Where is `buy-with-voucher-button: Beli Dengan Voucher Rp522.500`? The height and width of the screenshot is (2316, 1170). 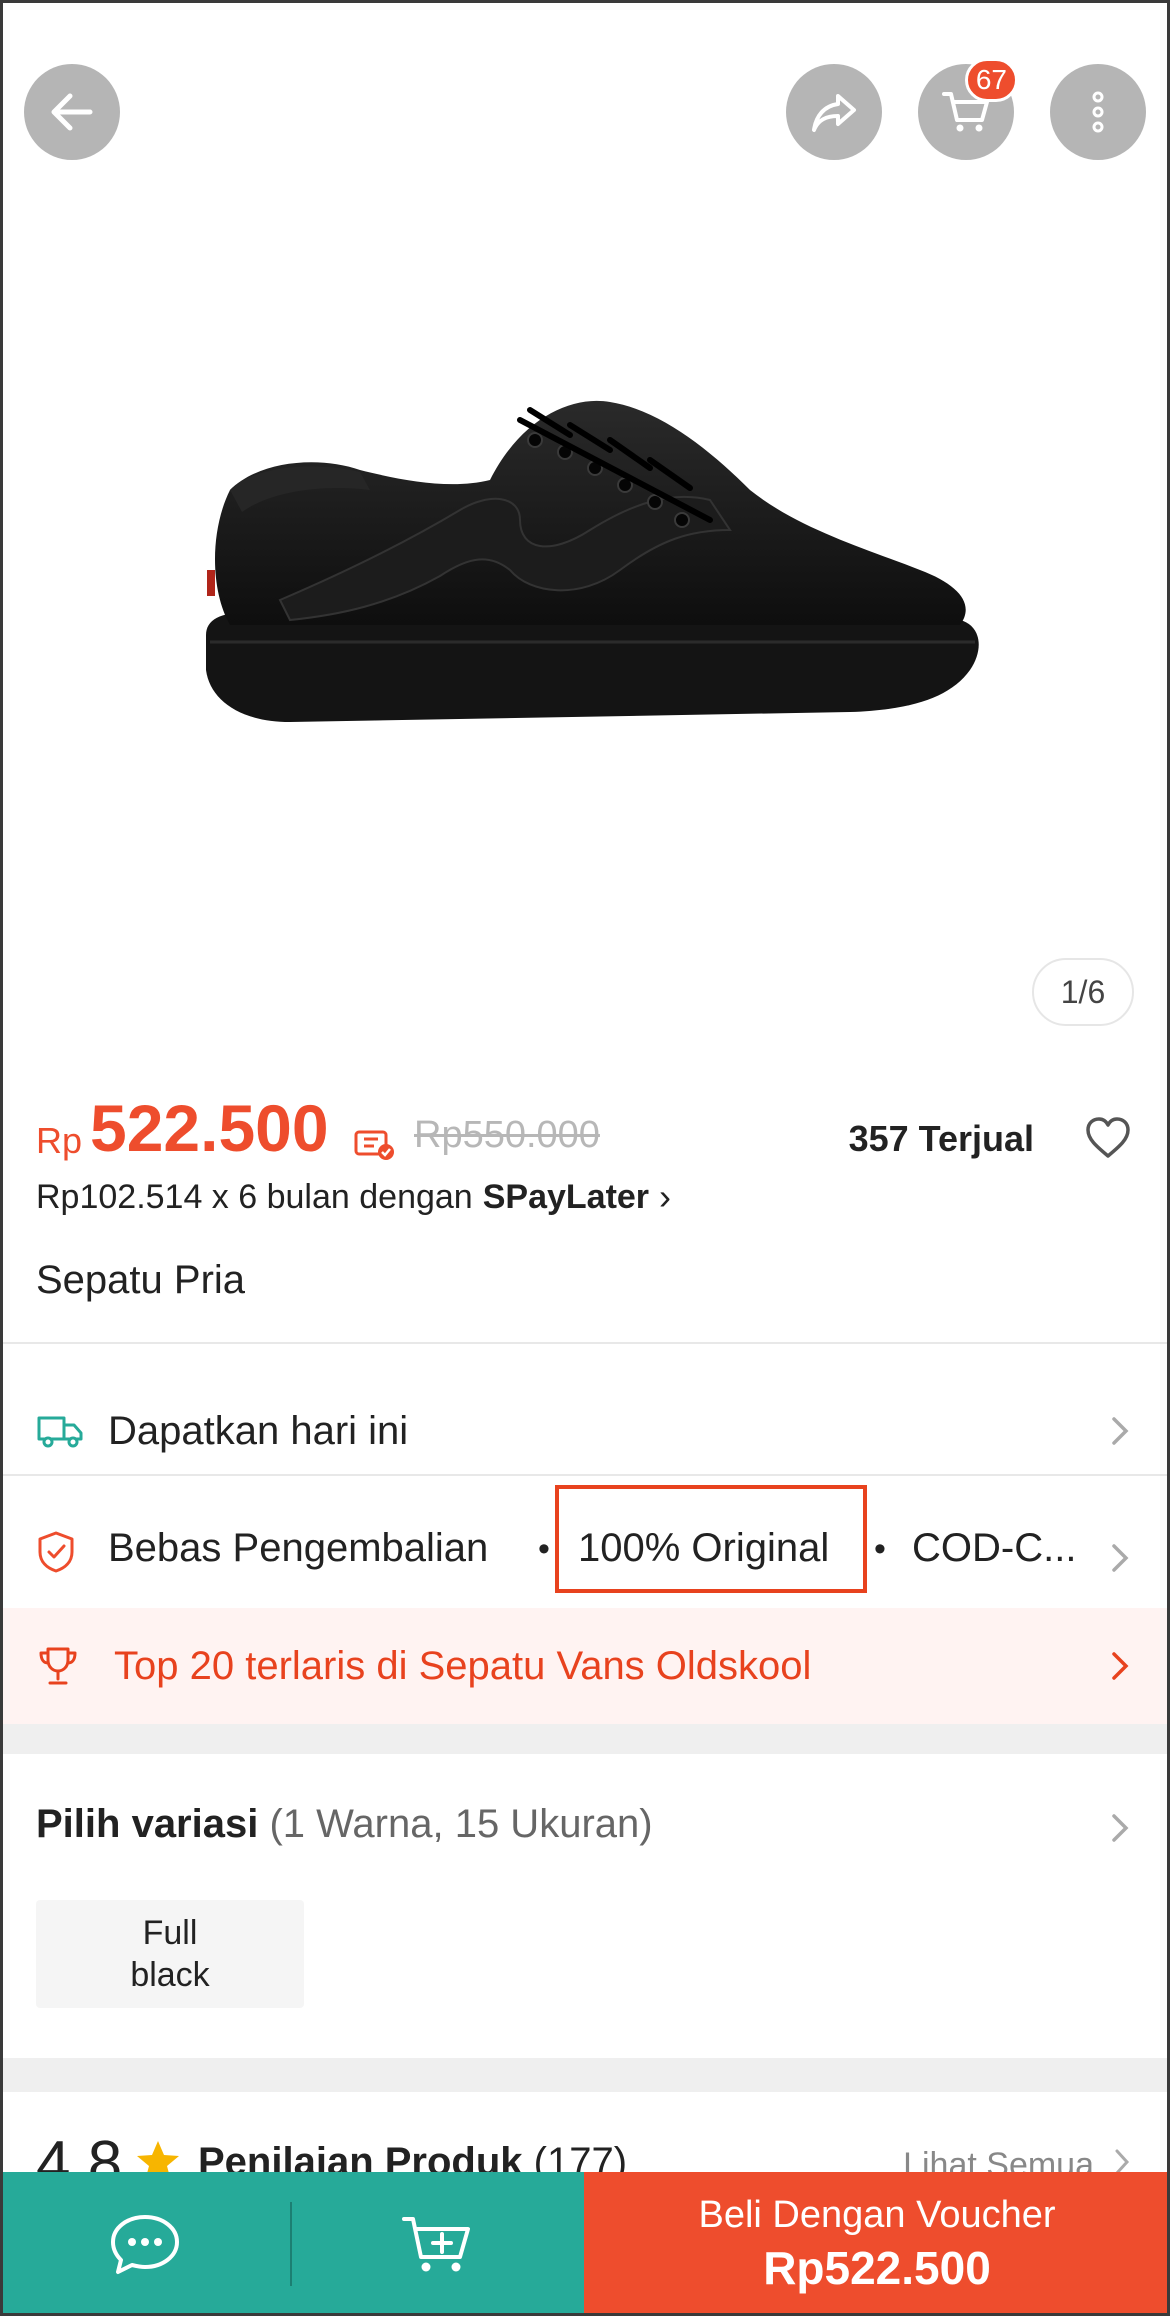 buy-with-voucher-button: Beli Dengan Voucher Rp522.500 is located at coordinates (877, 2244).